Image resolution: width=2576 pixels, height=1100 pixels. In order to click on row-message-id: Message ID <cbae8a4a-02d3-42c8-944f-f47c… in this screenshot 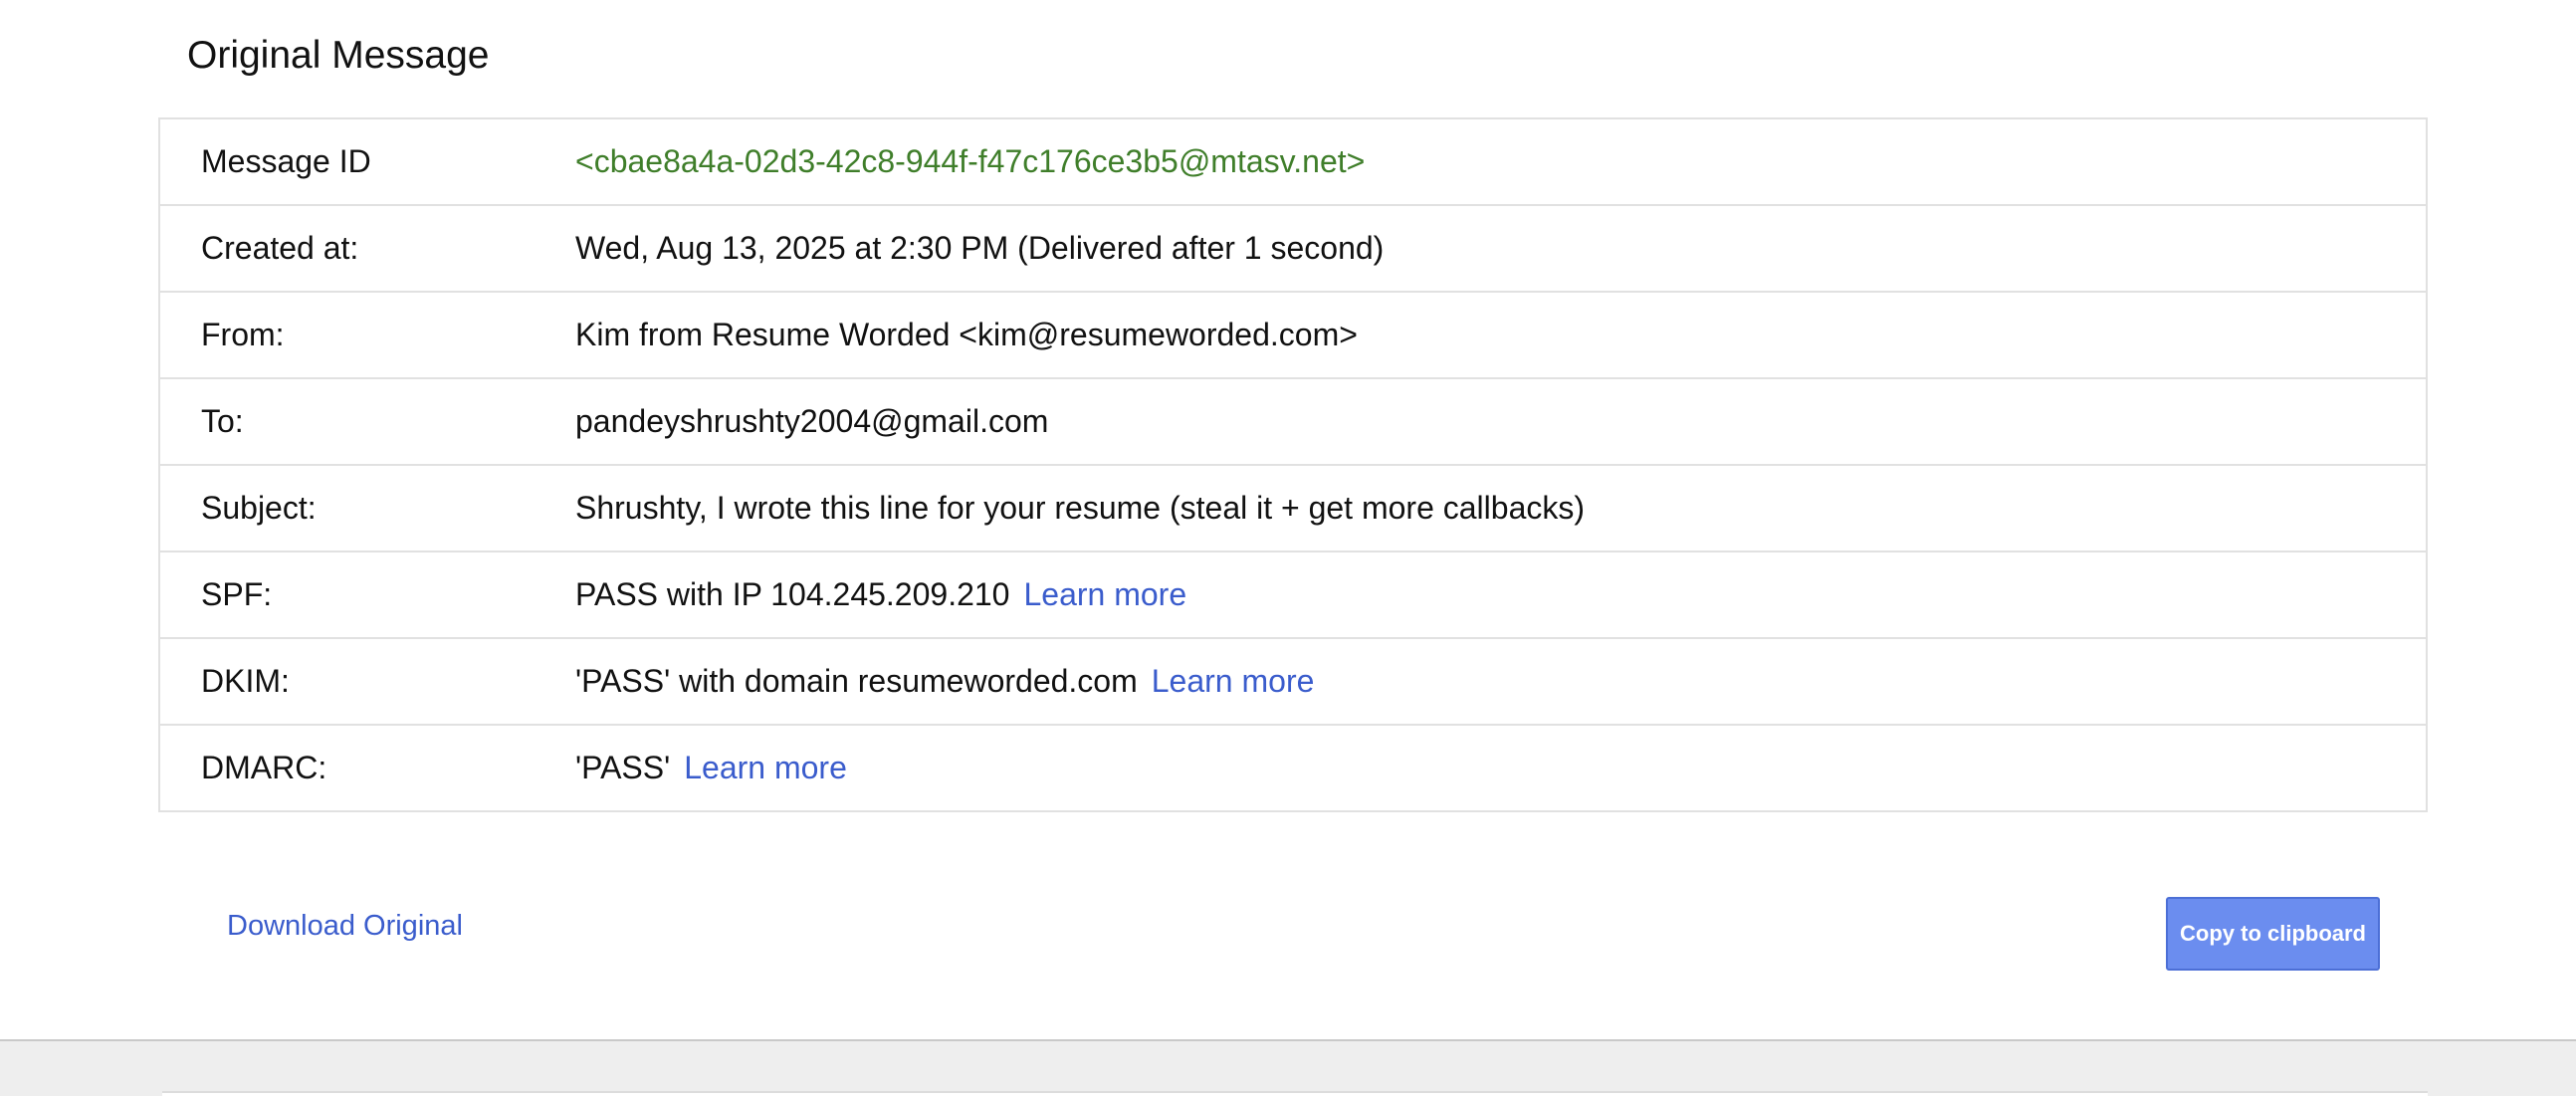, I will do `click(1293, 162)`.